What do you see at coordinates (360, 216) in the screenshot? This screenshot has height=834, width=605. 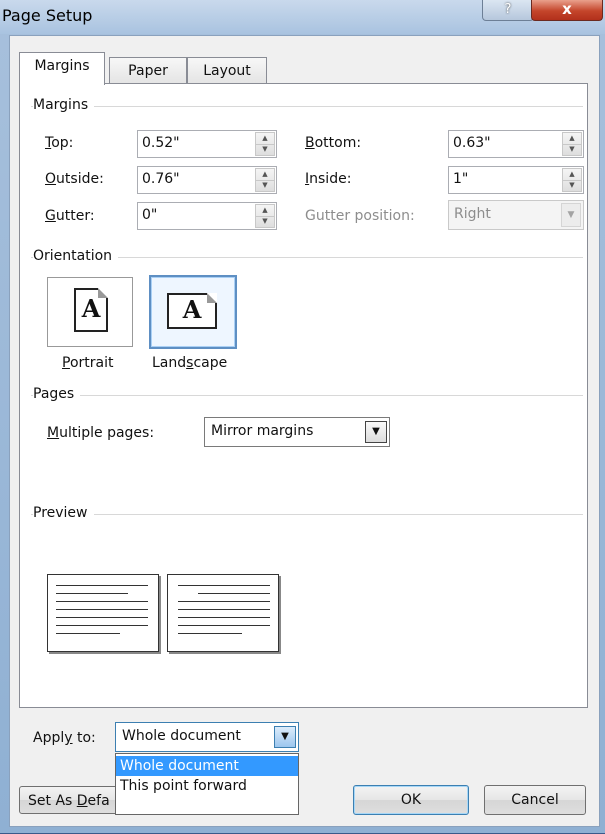 I see `gutter-position-label: Gutter position:` at bounding box center [360, 216].